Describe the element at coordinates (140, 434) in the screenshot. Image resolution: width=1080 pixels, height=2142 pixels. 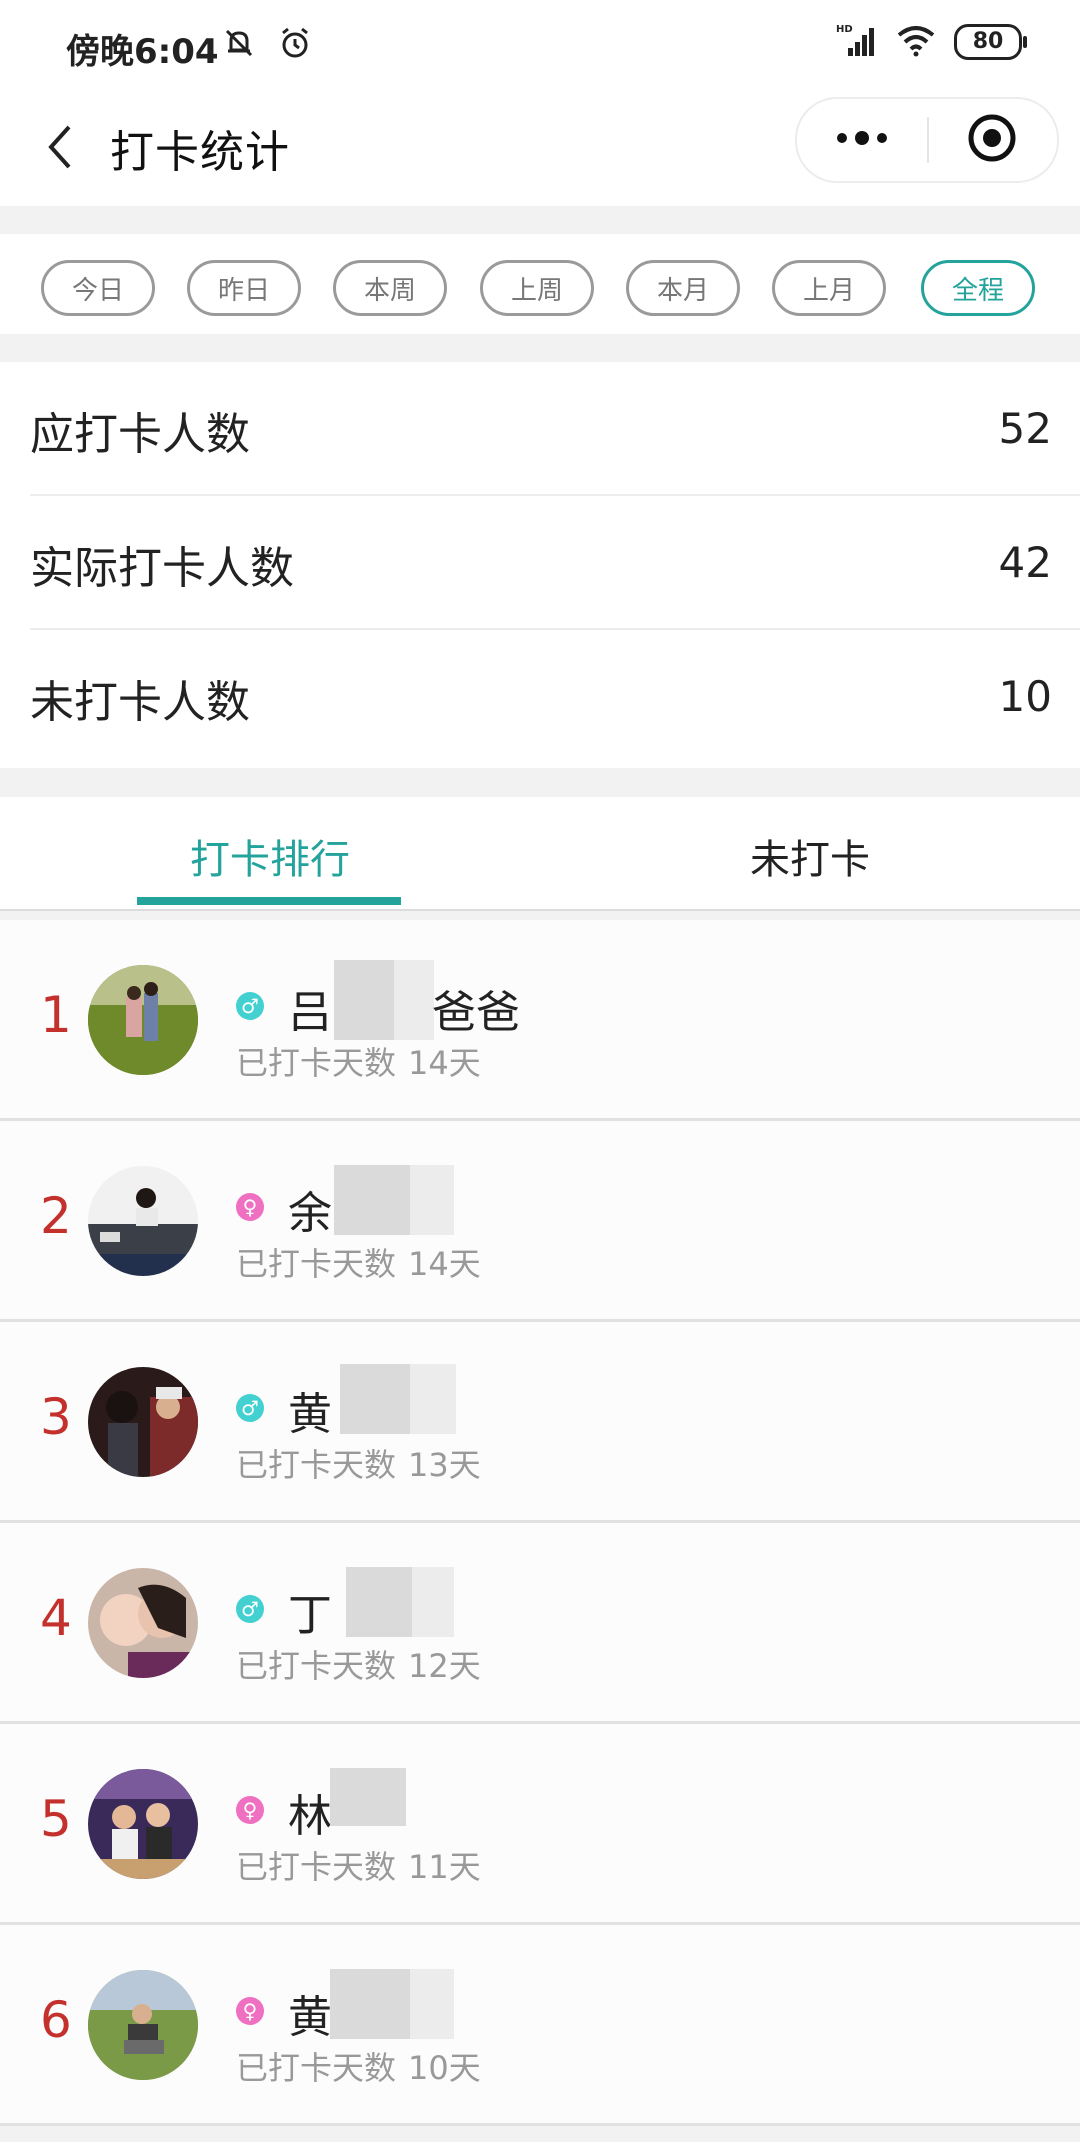
I see `stat-label: 应打卡人数` at that location.